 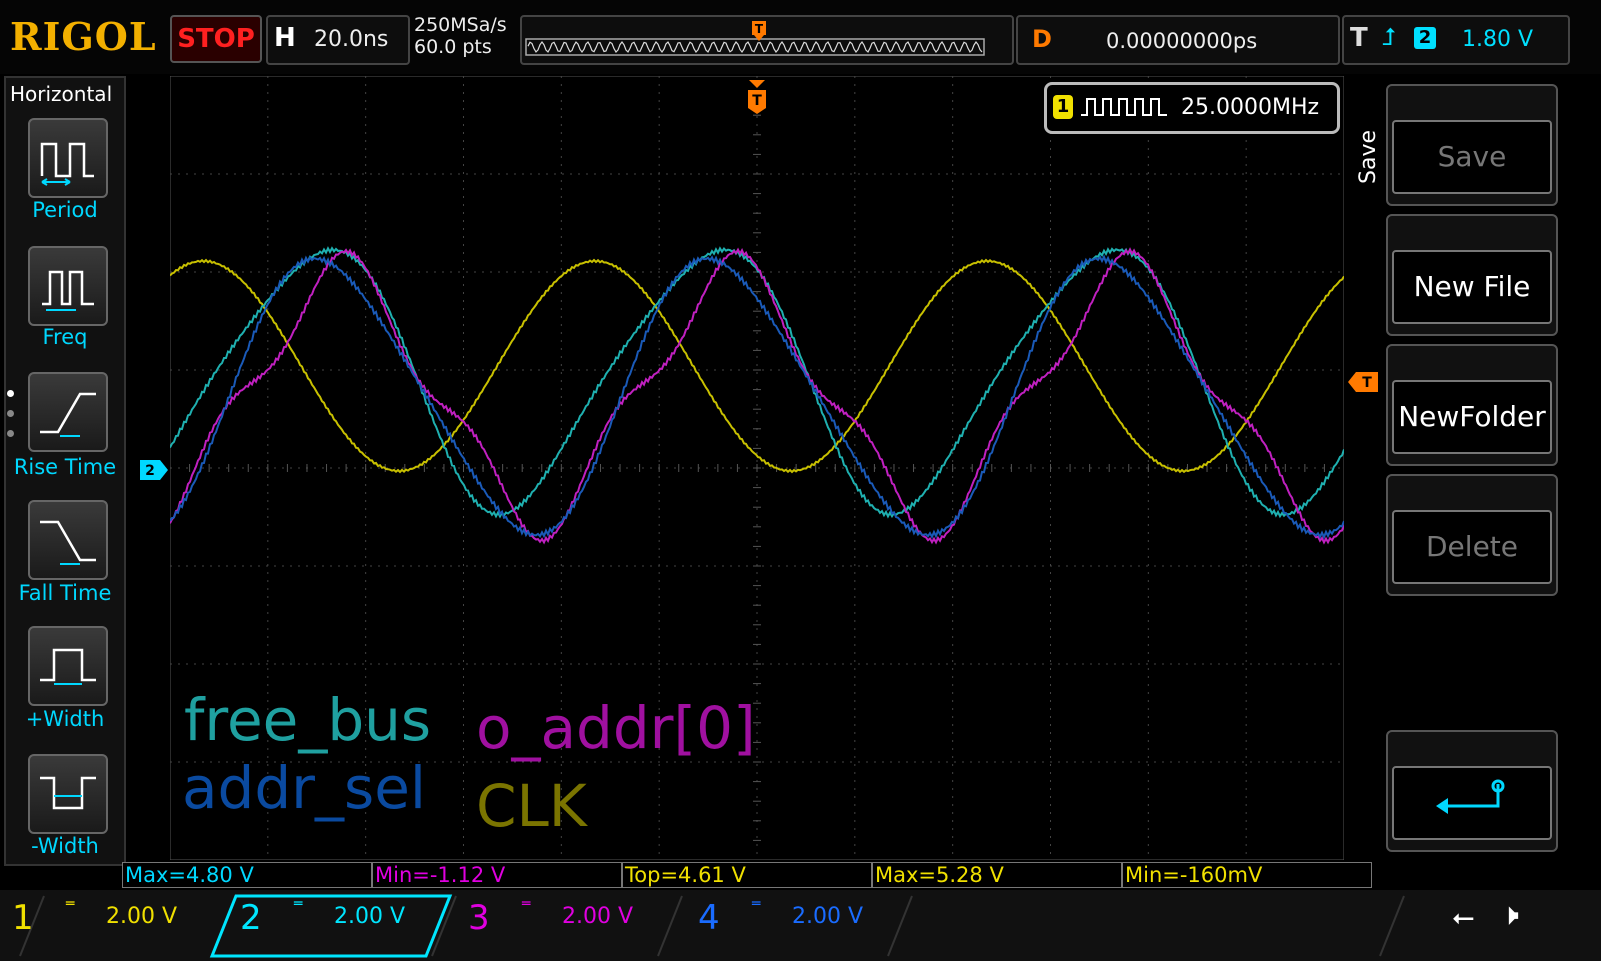 I want to click on frequency-counter: 1 25.0000MHz, so click(x=1192, y=108).